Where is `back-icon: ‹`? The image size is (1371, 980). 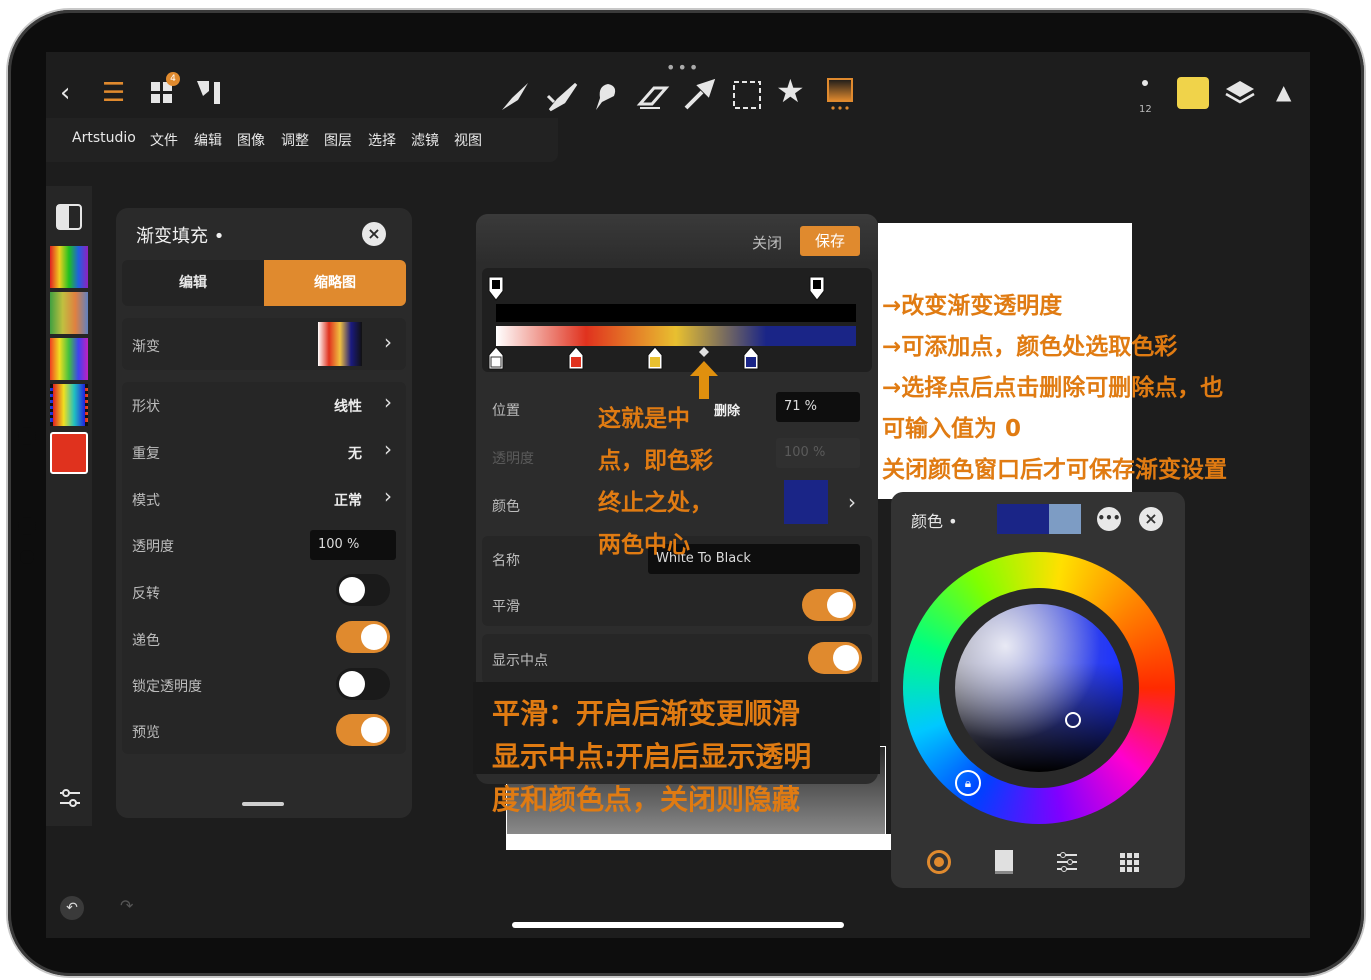 back-icon: ‹ is located at coordinates (65, 93).